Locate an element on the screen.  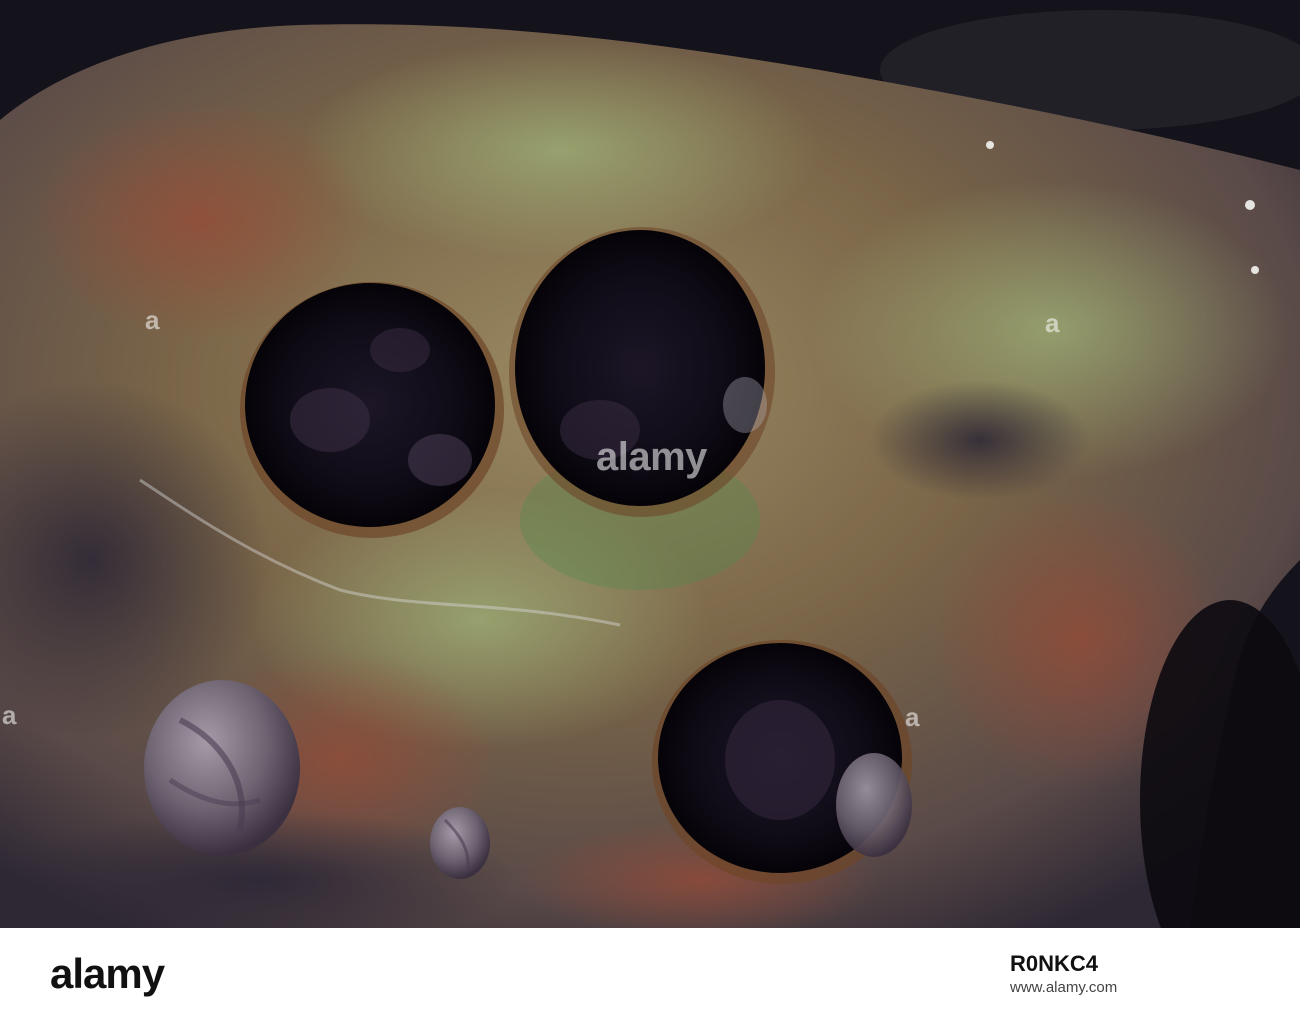
footer-info: R0NKC4 www.alamy.com is located at coordinates (1150, 976).